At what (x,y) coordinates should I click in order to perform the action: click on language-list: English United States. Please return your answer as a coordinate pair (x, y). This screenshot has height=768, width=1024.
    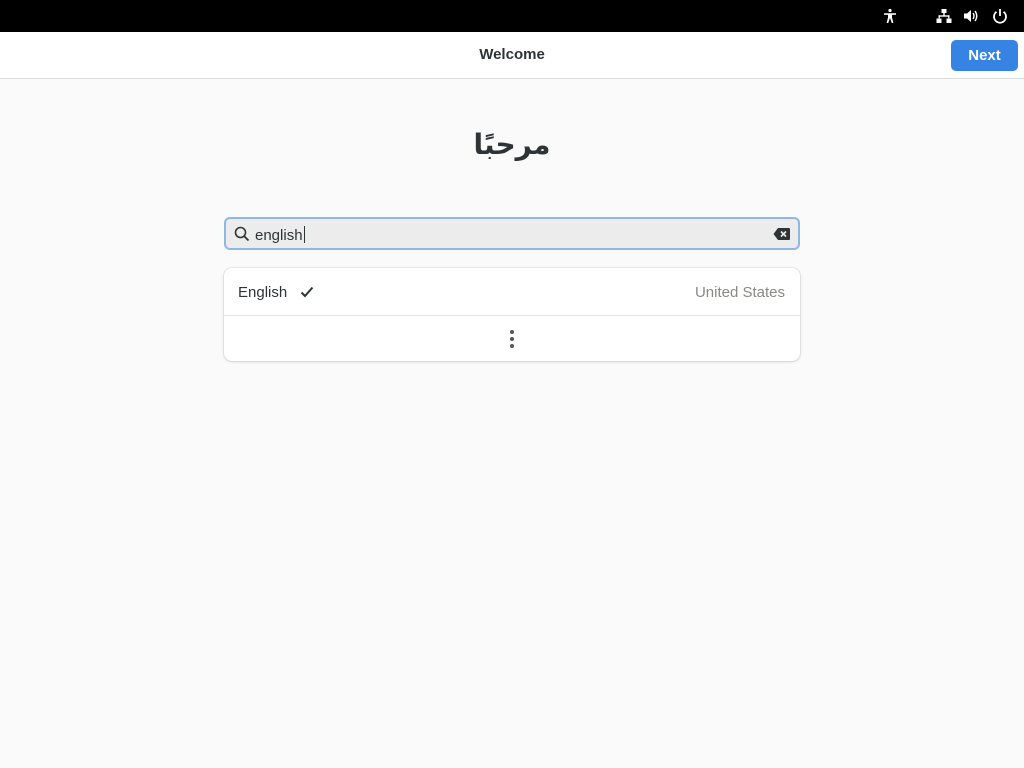
    Looking at the image, I should click on (512, 314).